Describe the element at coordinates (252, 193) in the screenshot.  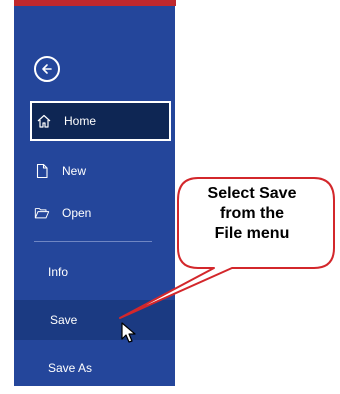
I see `callout-line-1: Select Save` at that location.